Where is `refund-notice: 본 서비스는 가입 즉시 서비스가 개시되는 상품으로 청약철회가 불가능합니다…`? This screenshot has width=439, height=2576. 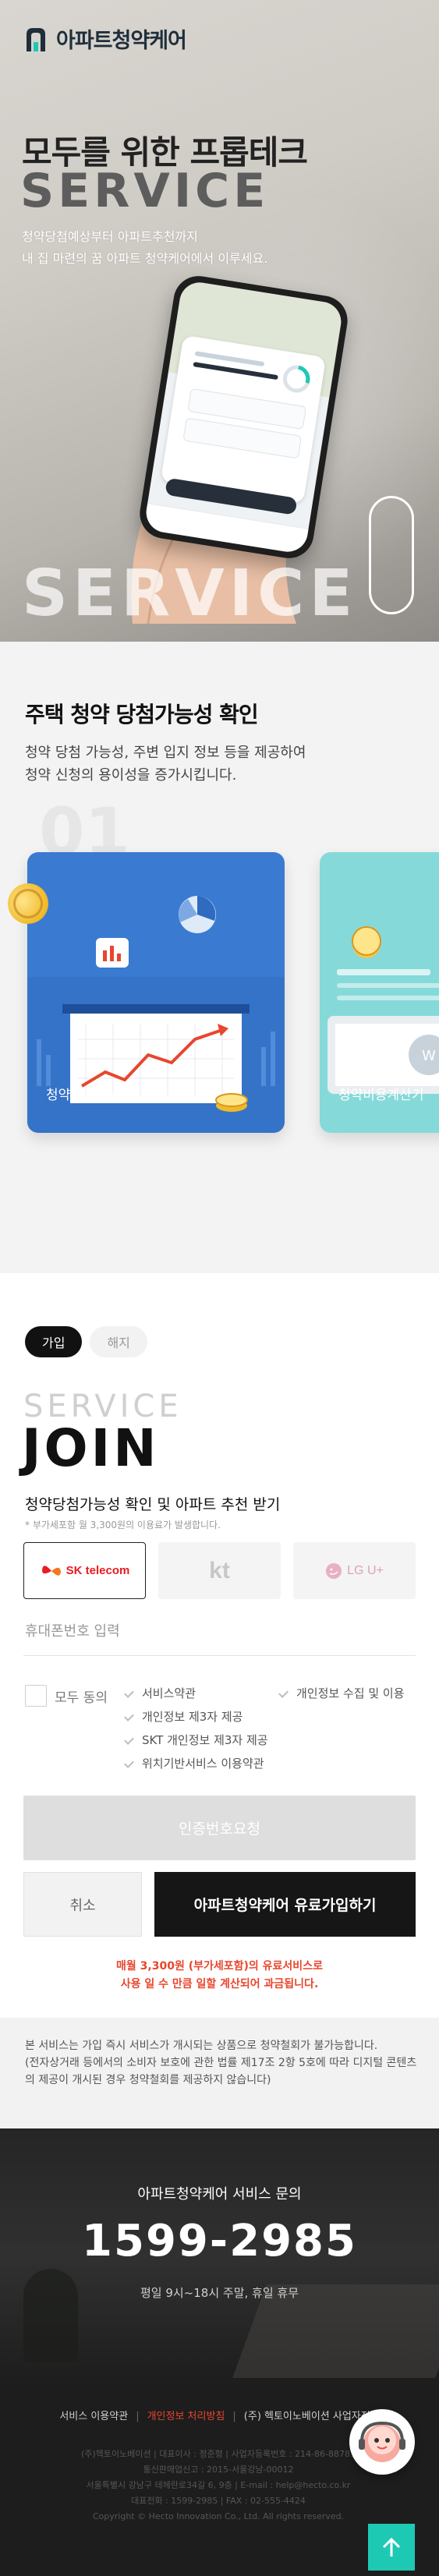 refund-notice: 본 서비스는 가입 즉시 서비스가 개시되는 상품으로 청약철회가 불가능합니다… is located at coordinates (222, 2063).